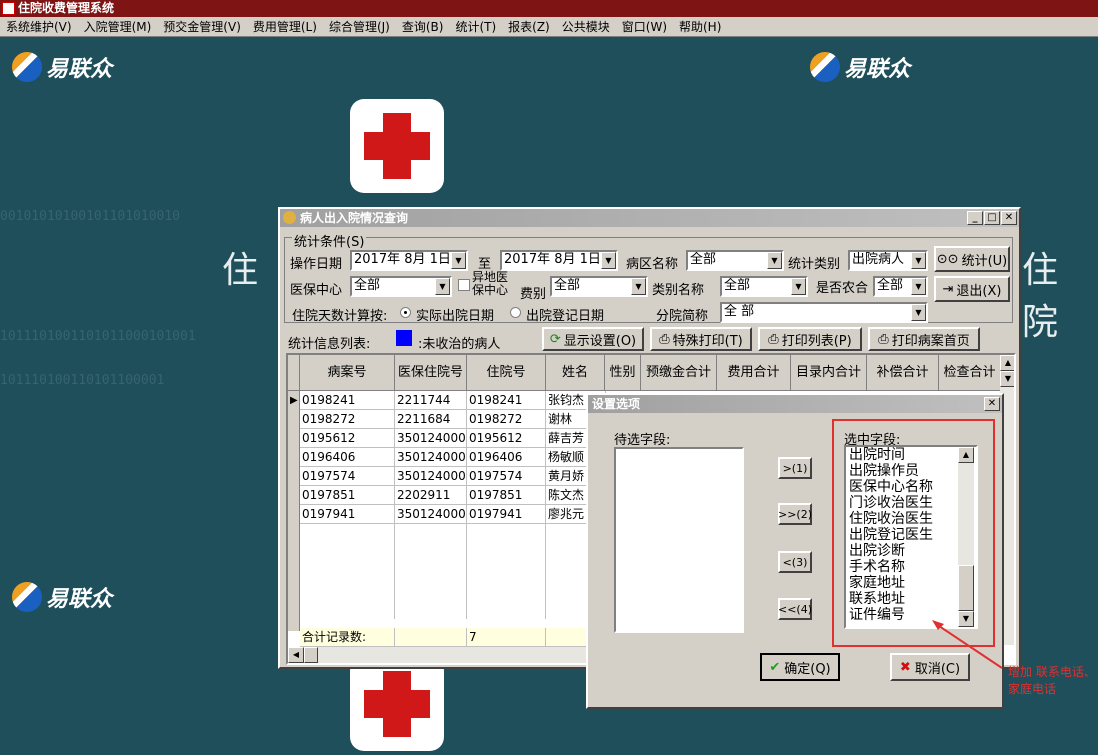 This screenshot has height=755, width=1098. What do you see at coordinates (754, 373) in the screenshot?
I see `column-header: 费用合计` at bounding box center [754, 373].